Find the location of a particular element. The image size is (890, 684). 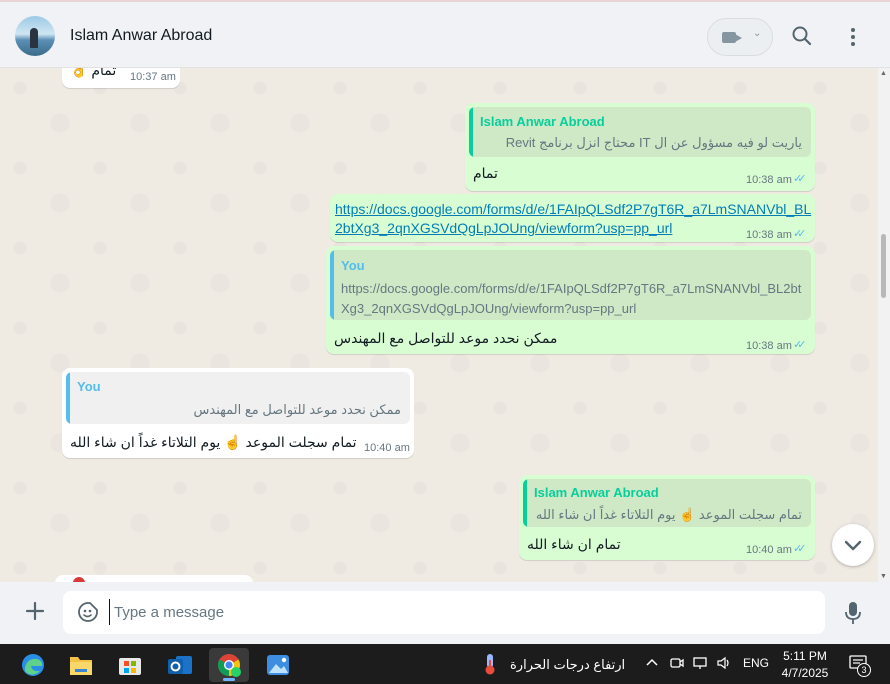

more-options-button is located at coordinates (853, 37).